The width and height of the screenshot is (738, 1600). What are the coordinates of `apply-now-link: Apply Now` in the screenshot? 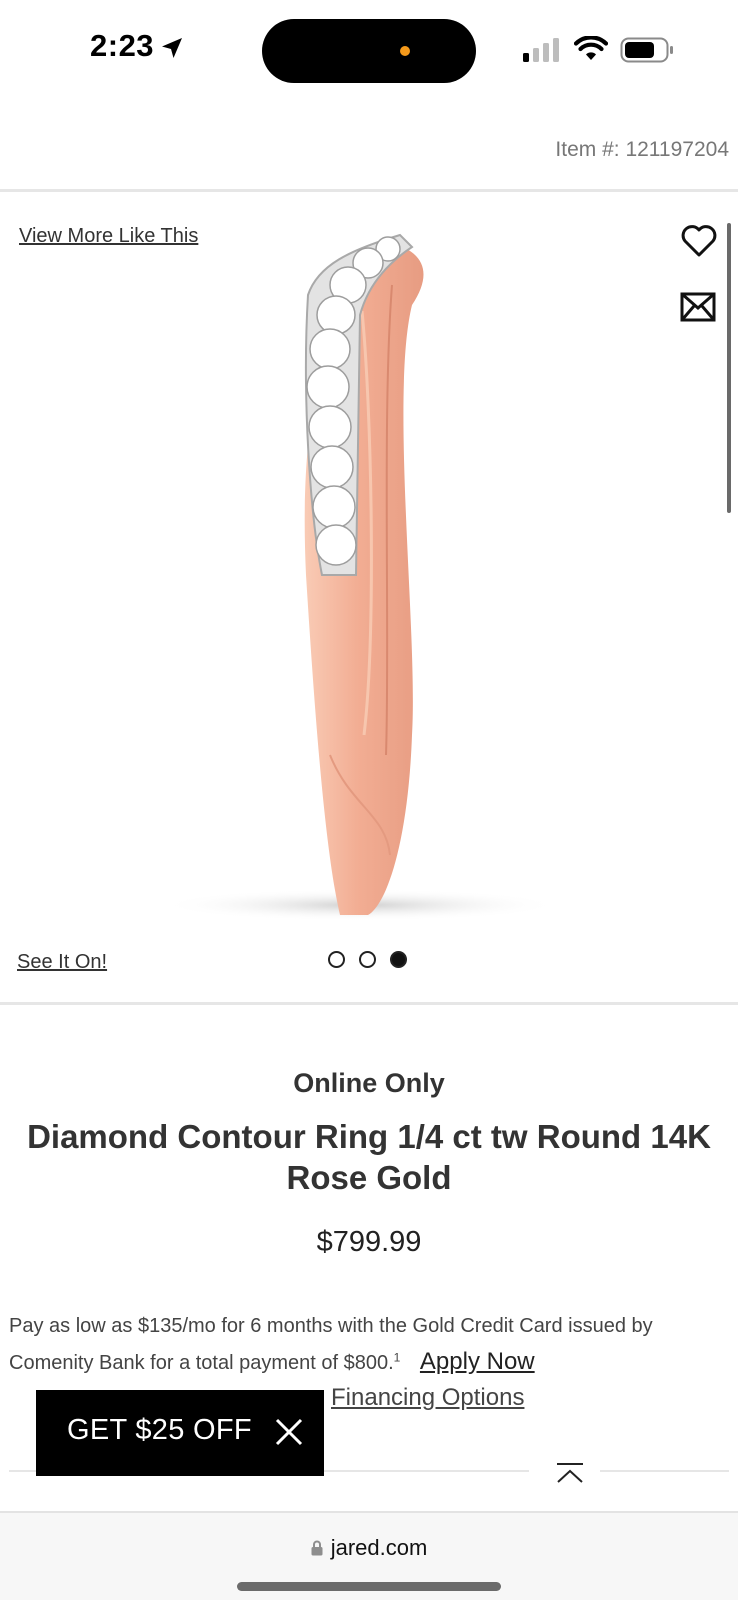 It's located at (477, 1361).